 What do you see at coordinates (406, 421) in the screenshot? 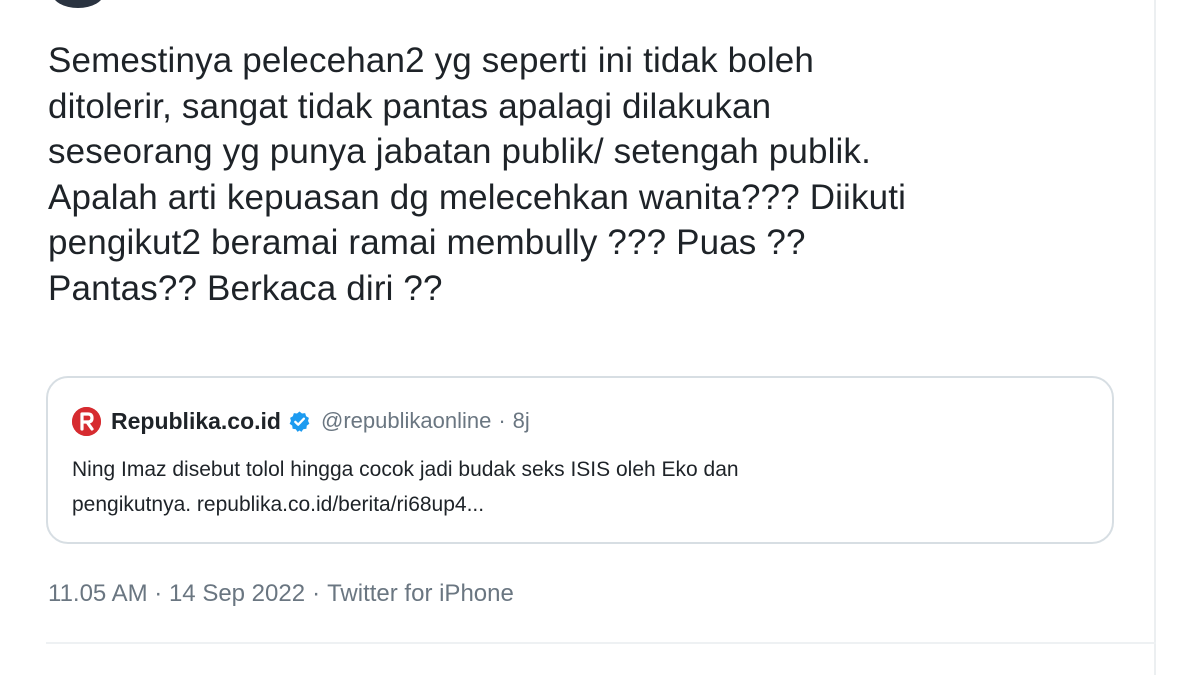
I see `quoted-author-handle: @republikaonline` at bounding box center [406, 421].